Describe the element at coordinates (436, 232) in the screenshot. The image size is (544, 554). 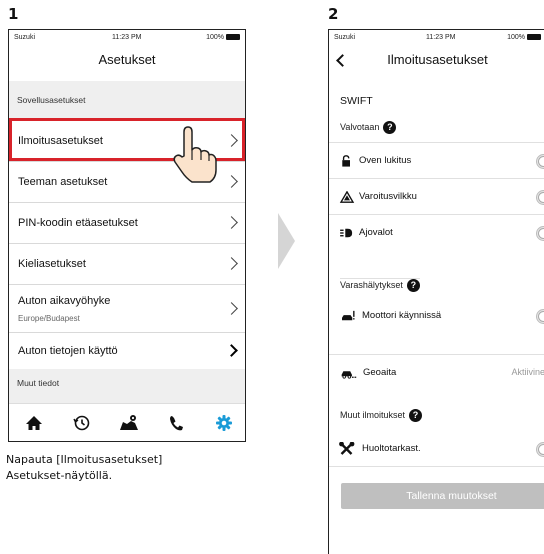
I see `notification-row-headlights: Ajovalot` at that location.